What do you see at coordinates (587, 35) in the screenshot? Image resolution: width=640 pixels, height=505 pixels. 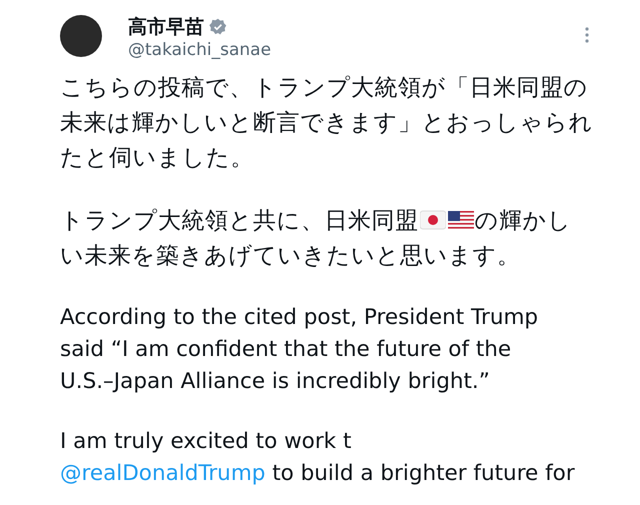 I see `more-options-icon` at bounding box center [587, 35].